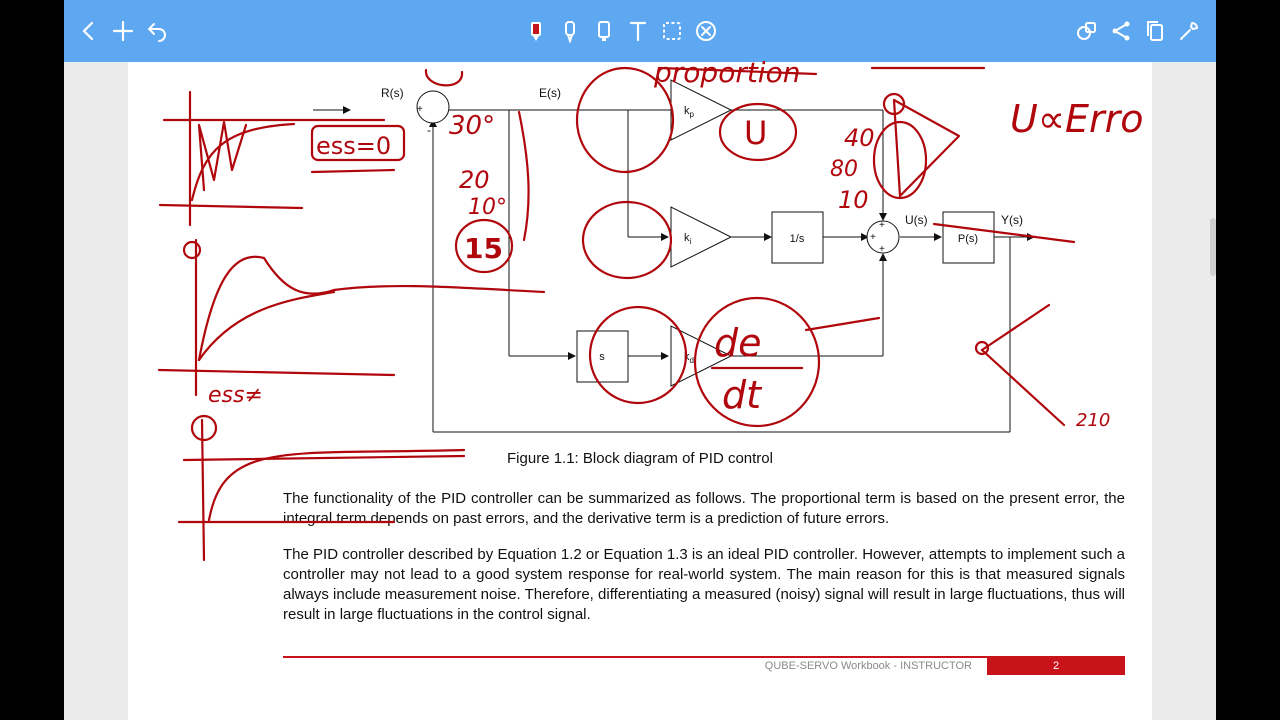  What do you see at coordinates (701, 237) in the screenshot?
I see `ki-gain-block` at bounding box center [701, 237].